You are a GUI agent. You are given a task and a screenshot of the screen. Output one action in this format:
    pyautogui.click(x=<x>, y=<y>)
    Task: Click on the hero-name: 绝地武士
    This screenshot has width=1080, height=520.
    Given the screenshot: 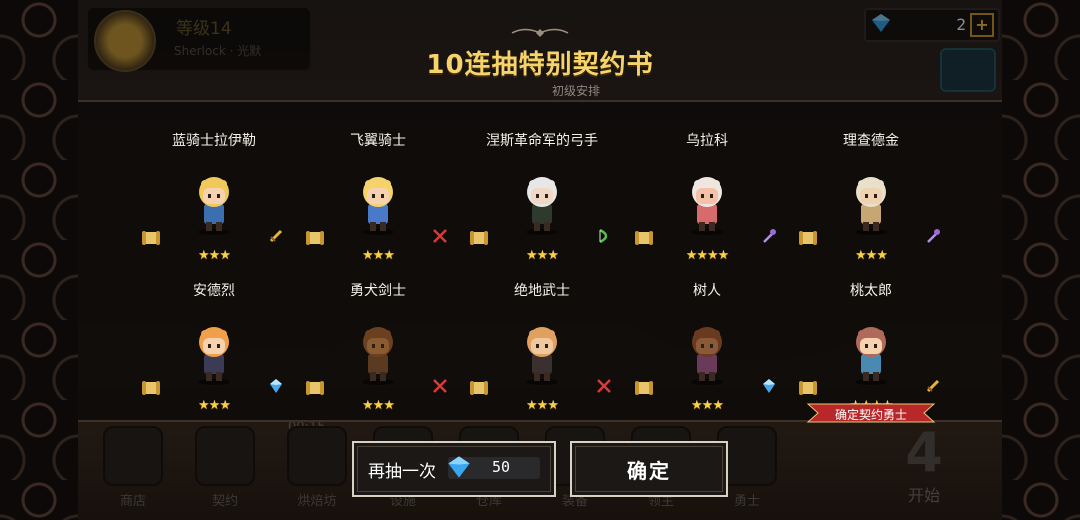 What is the action you would take?
    pyautogui.click(x=542, y=291)
    